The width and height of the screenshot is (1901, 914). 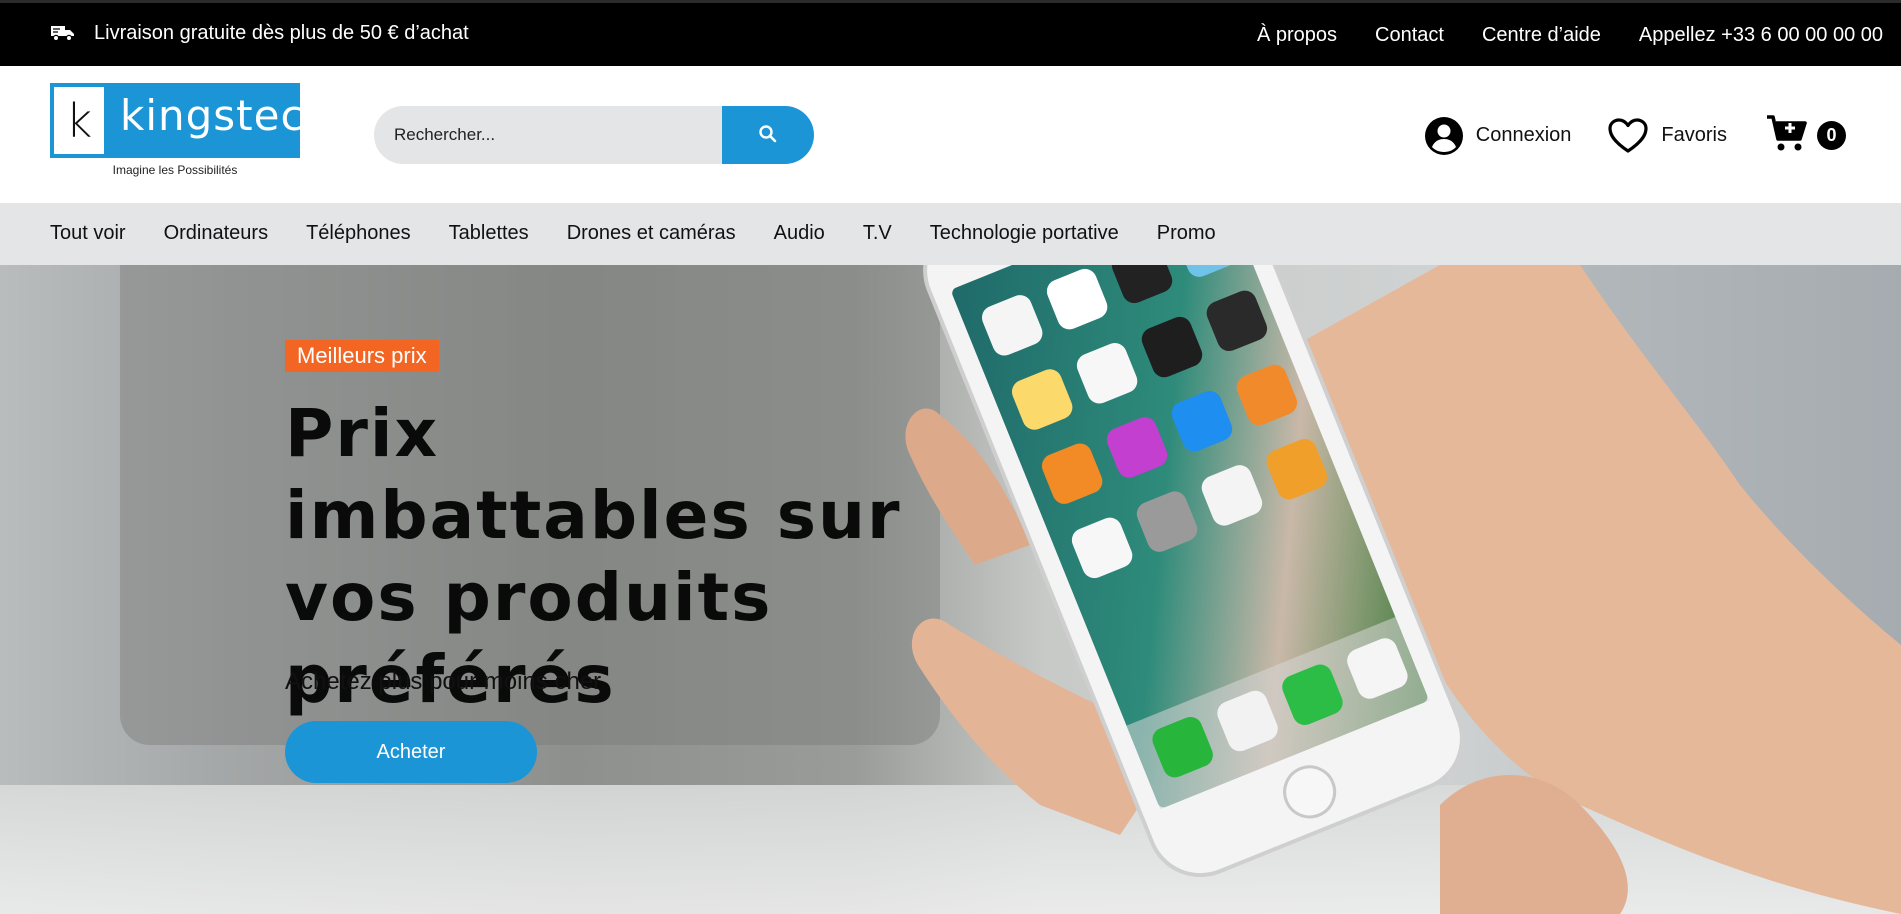 I want to click on nav-item-computers: Ordinateurs, so click(x=216, y=233).